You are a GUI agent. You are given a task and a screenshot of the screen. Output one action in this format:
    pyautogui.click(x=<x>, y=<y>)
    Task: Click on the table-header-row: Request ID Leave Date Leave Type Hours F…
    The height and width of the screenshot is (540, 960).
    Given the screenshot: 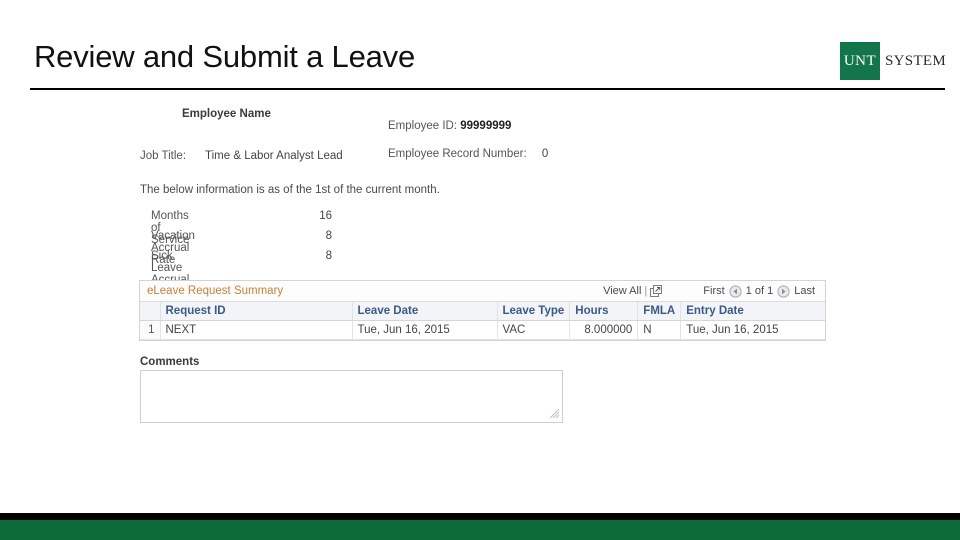 What is the action you would take?
    pyautogui.click(x=482, y=311)
    